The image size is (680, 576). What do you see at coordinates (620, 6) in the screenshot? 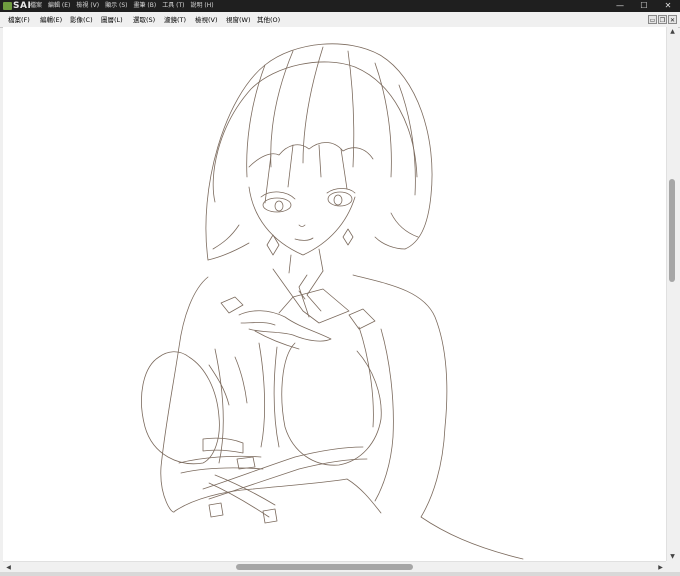
I see `minimize-button: —` at bounding box center [620, 6].